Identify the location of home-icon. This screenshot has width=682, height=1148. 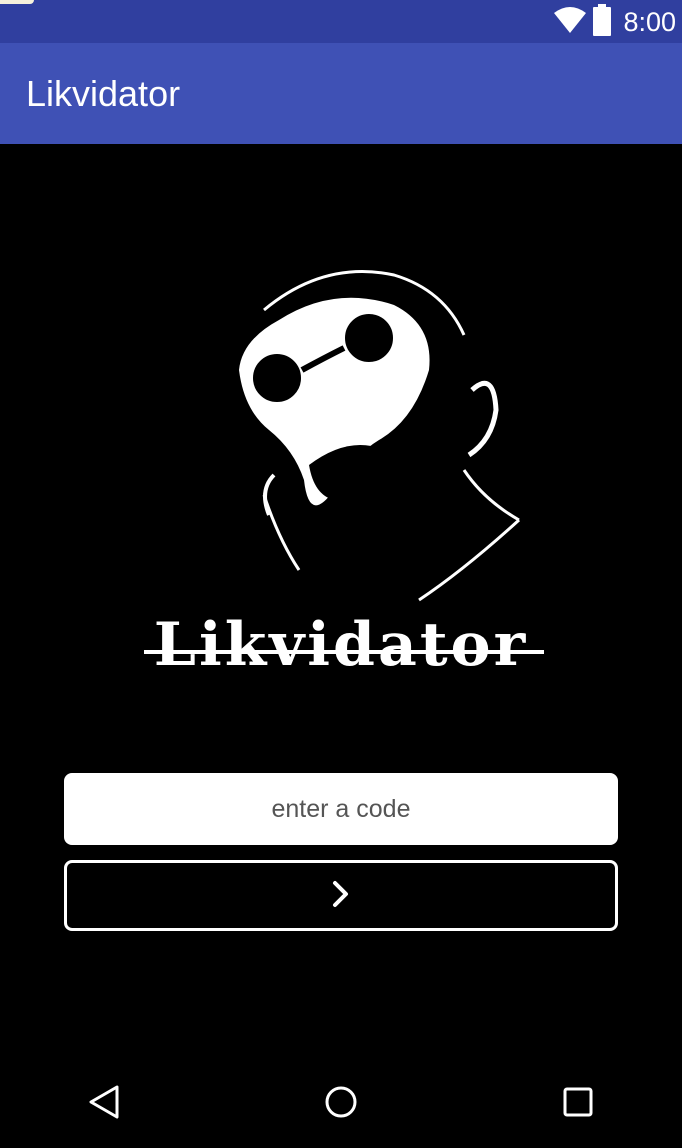
(341, 1104).